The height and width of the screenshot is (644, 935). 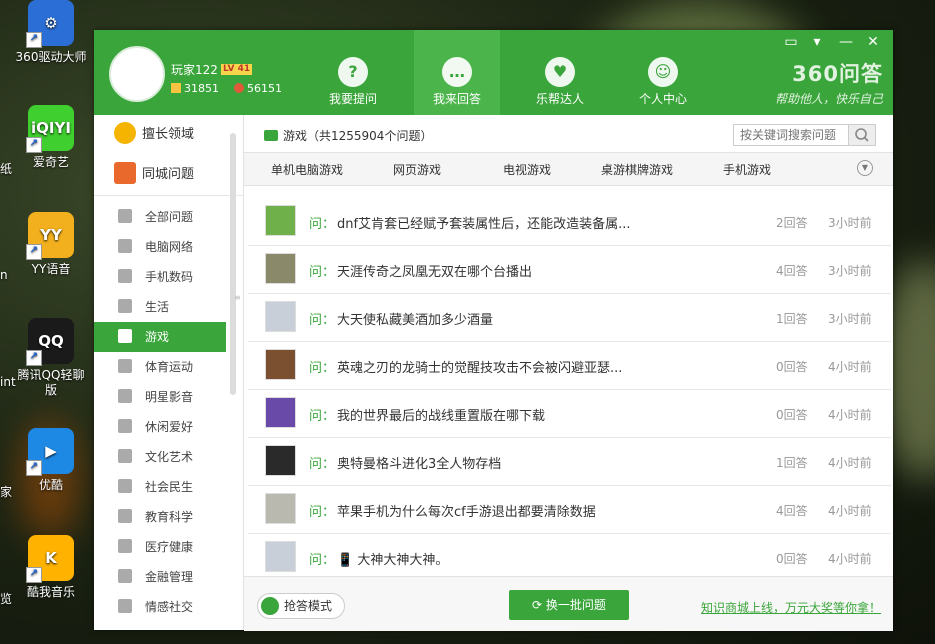 I want to click on desktop-shortcut: ⚙ ↗ 360驱动大师, so click(x=51, y=32).